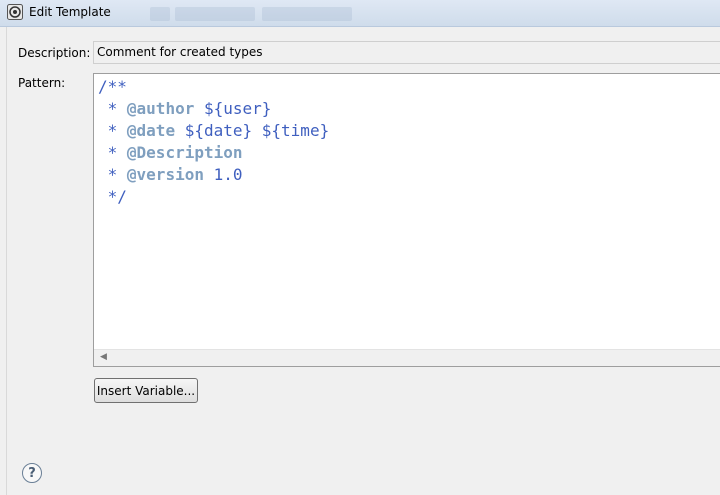  What do you see at coordinates (406, 52) in the screenshot?
I see `description-field: Comment for created types` at bounding box center [406, 52].